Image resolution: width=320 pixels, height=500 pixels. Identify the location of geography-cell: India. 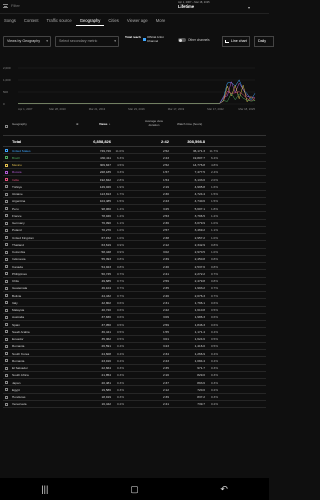
(15, 180).